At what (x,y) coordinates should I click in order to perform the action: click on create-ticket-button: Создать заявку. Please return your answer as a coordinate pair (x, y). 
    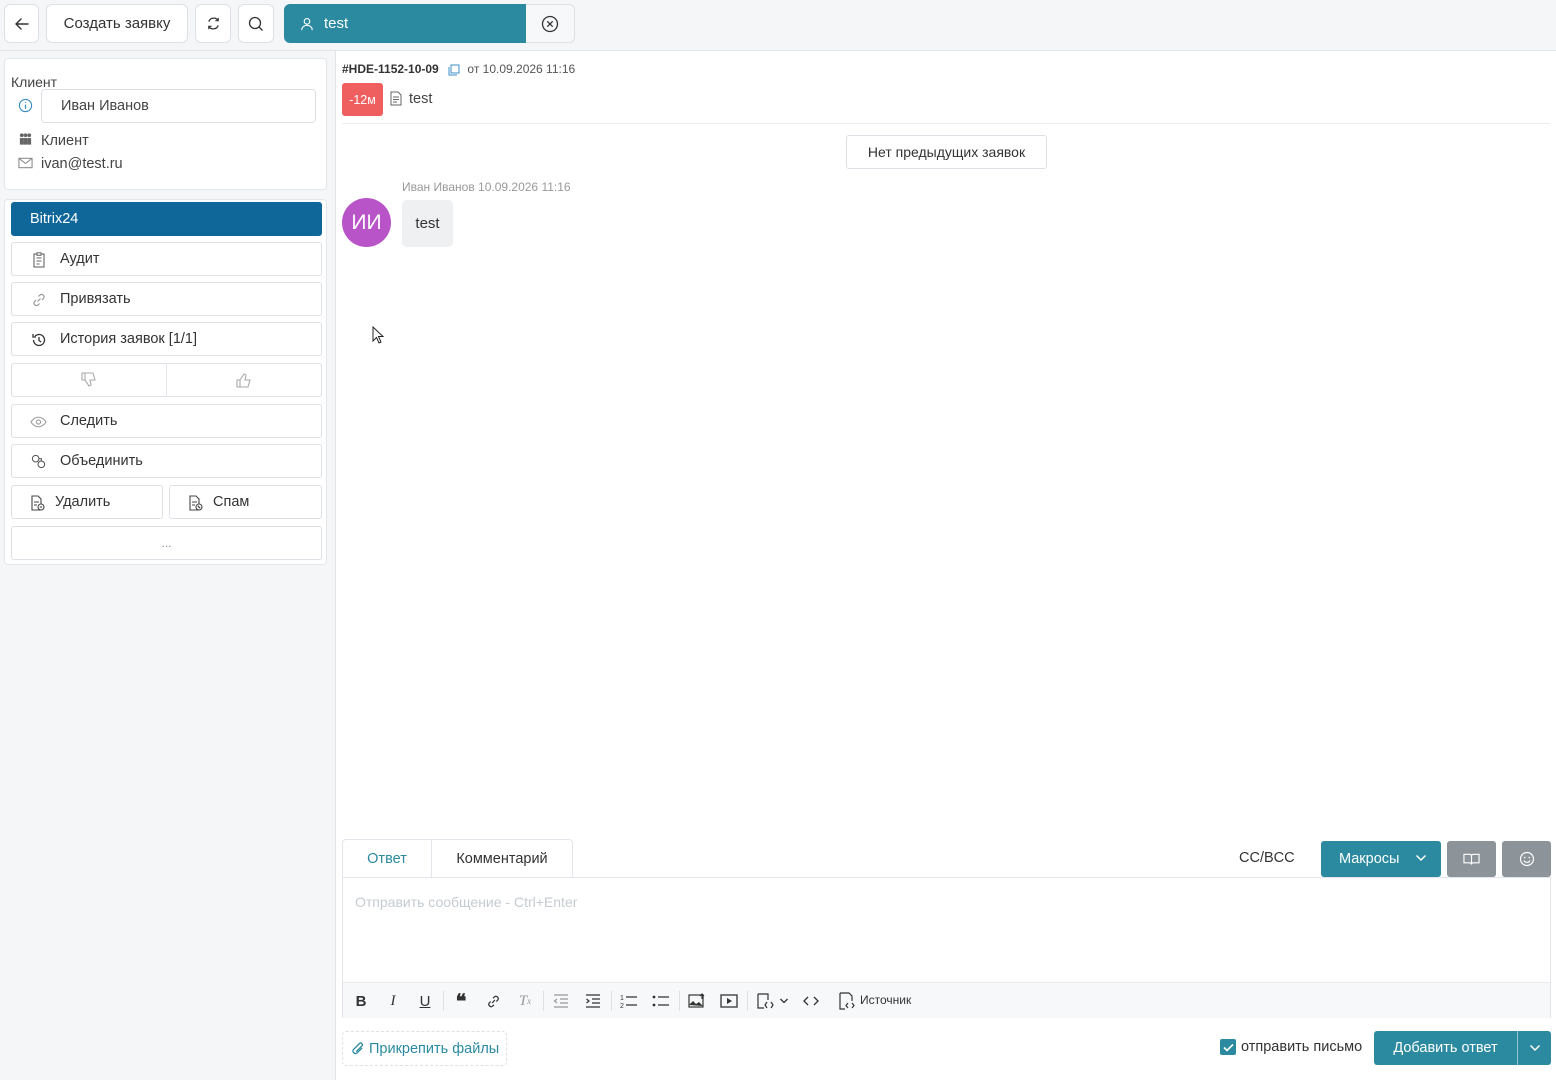
    Looking at the image, I should click on (117, 23).